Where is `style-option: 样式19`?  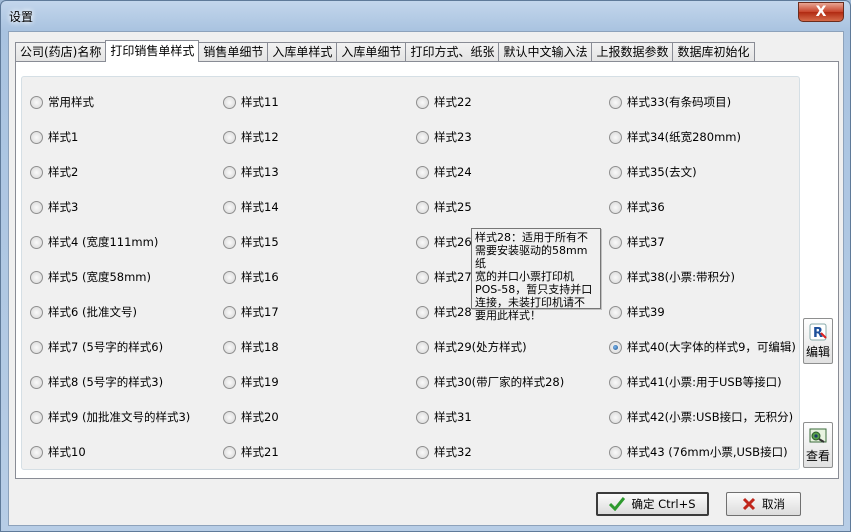 style-option: 样式19 is located at coordinates (251, 382).